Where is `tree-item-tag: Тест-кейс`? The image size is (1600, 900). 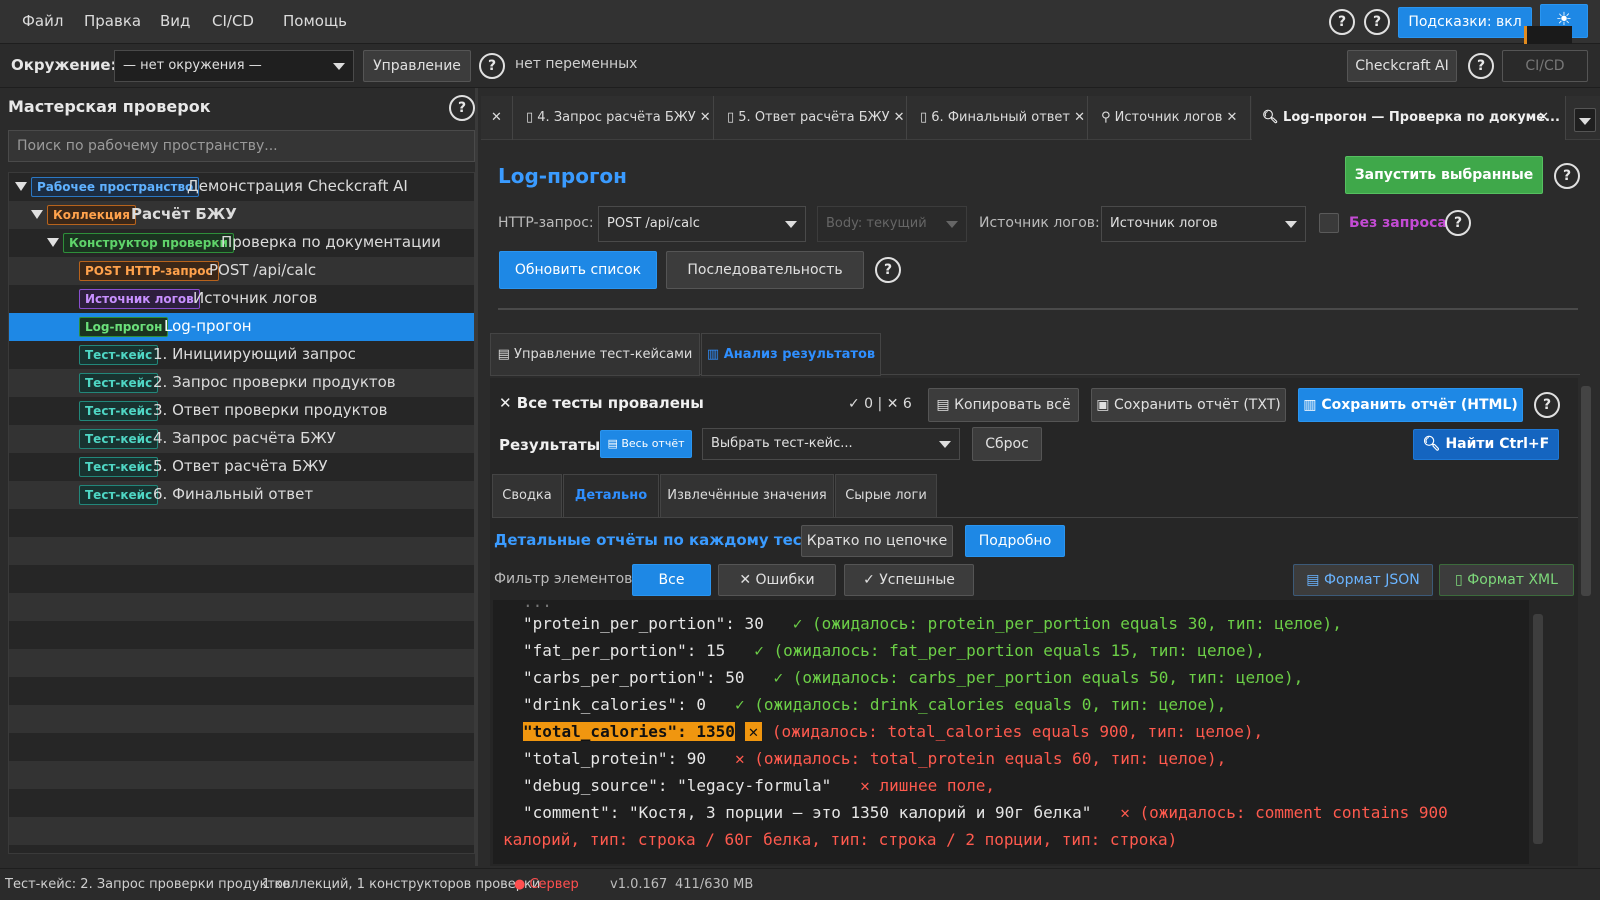
tree-item-tag: Тест-кейс is located at coordinates (119, 411).